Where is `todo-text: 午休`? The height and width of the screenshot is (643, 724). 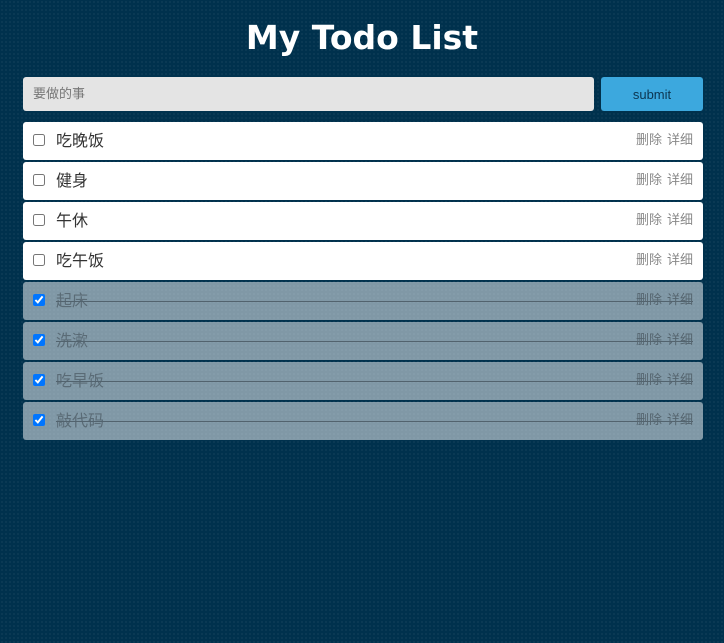 todo-text: 午休 is located at coordinates (72, 220).